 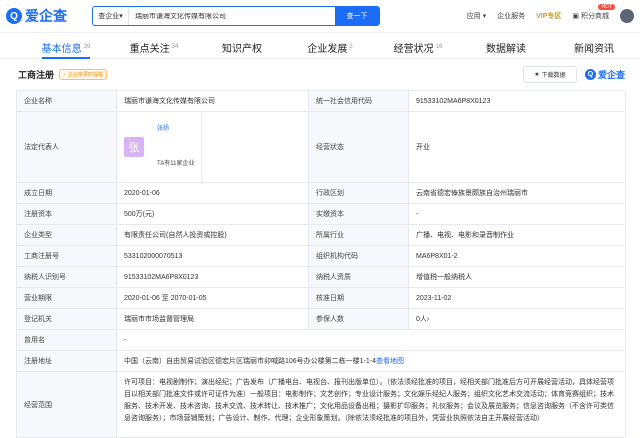 I want to click on insured-count: 0人 ›, so click(x=517, y=319).